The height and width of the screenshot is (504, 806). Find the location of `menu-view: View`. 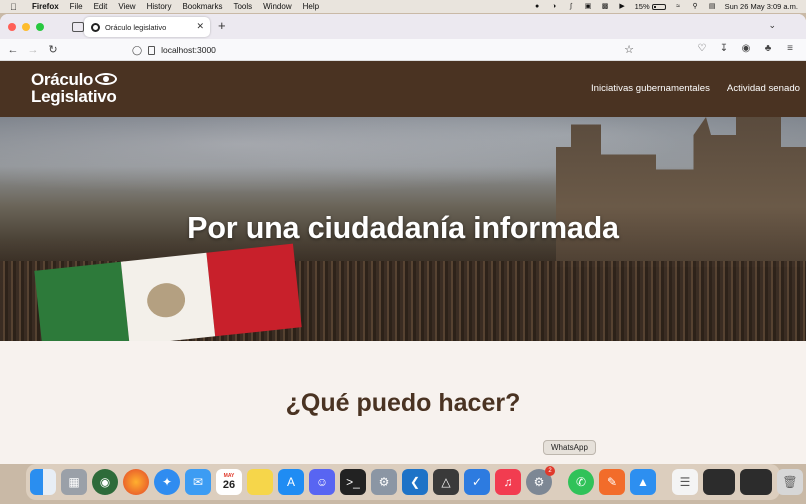

menu-view: View is located at coordinates (126, 6).